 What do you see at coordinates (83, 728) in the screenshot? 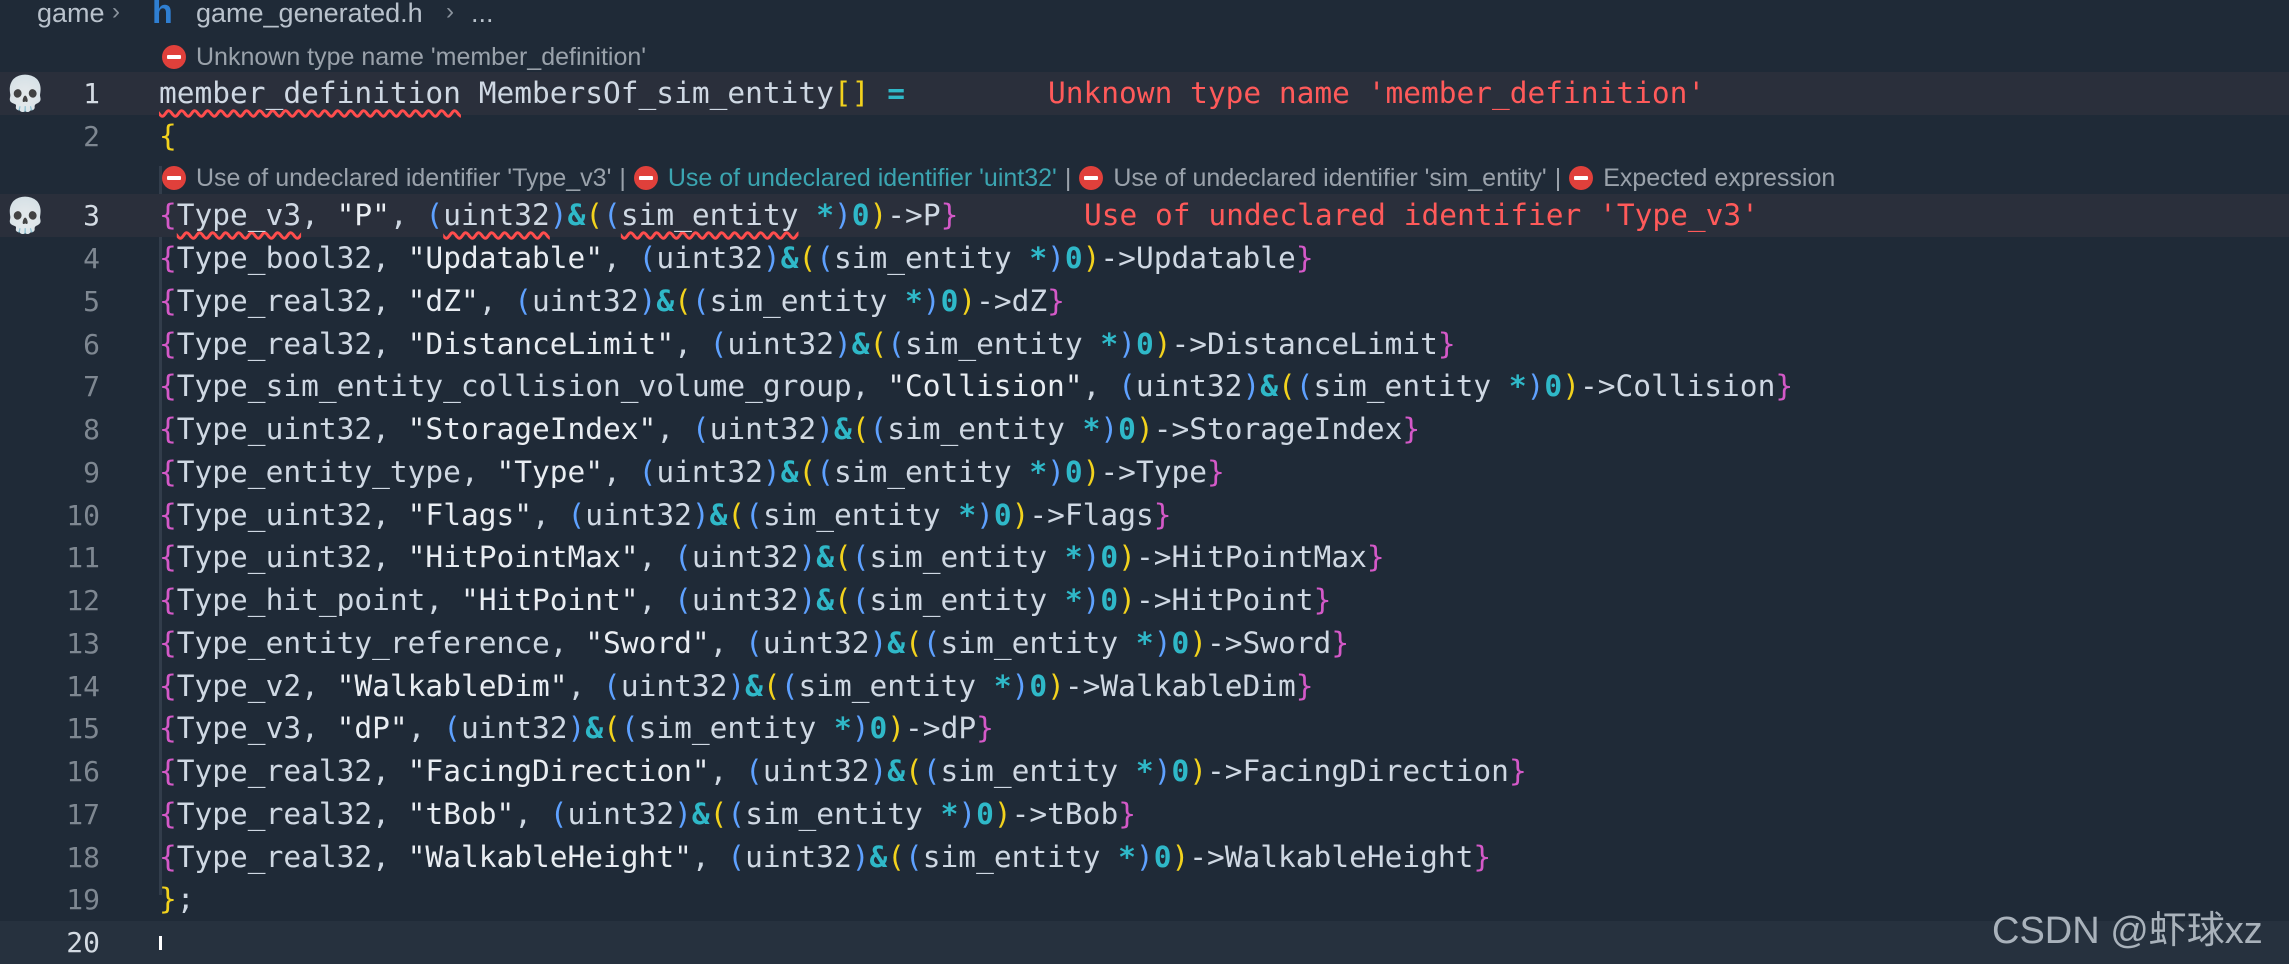
I see `line-number: 15` at bounding box center [83, 728].